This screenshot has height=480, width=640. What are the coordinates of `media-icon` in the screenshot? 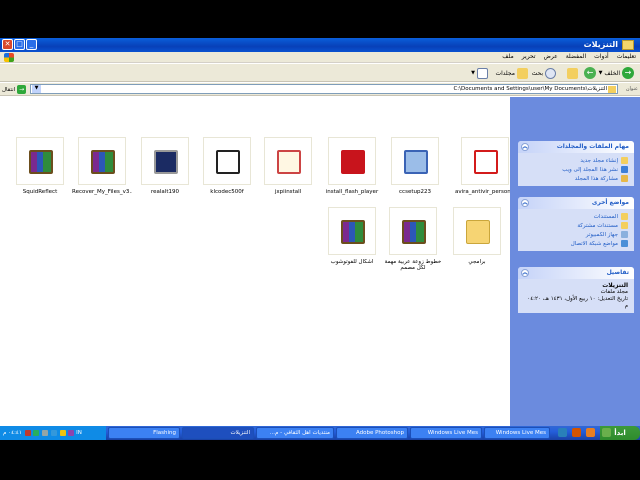 It's located at (576, 432).